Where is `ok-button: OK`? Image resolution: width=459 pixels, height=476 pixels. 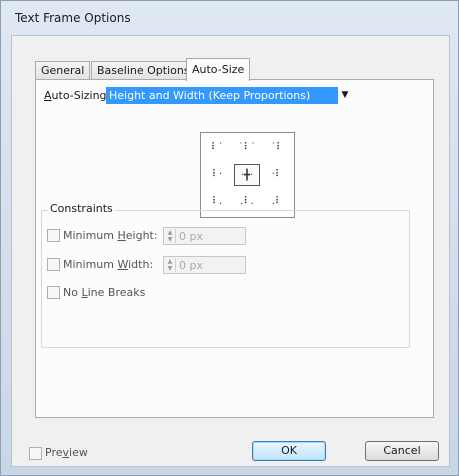 ok-button: OK is located at coordinates (289, 451).